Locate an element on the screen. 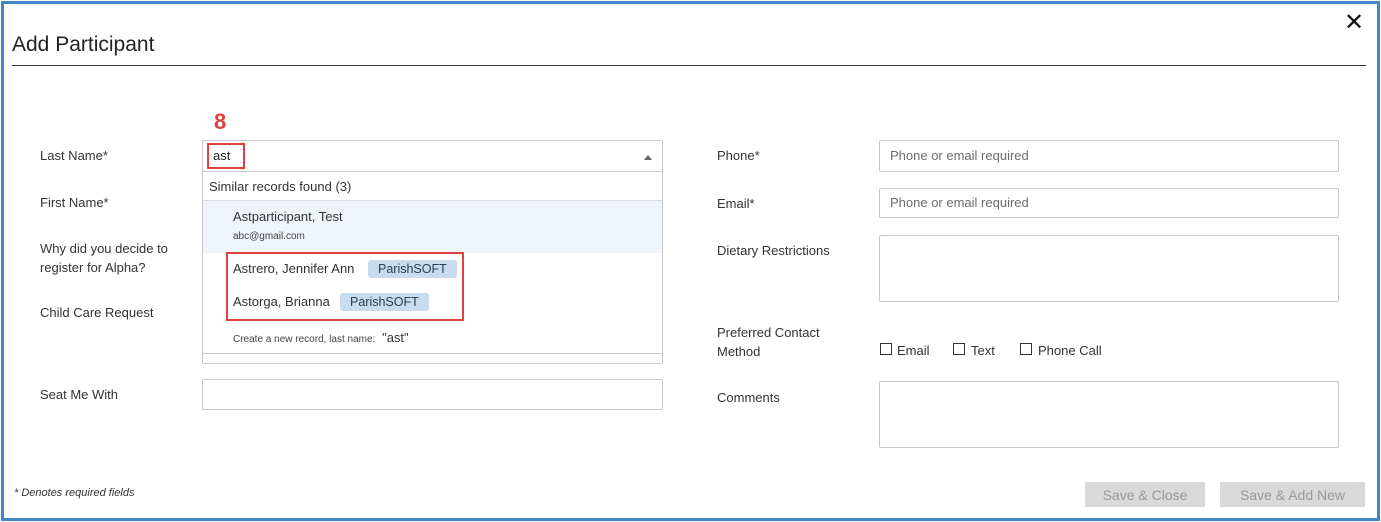 The image size is (1381, 522). seat-me-with-input is located at coordinates (432, 394).